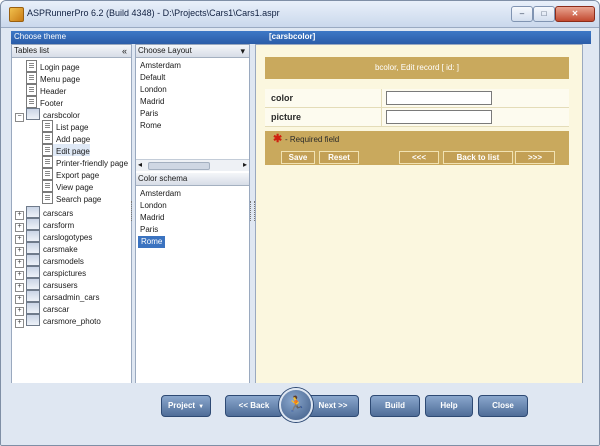 This screenshot has height=446, width=600. I want to click on layout-item-default: Default, so click(152, 78).